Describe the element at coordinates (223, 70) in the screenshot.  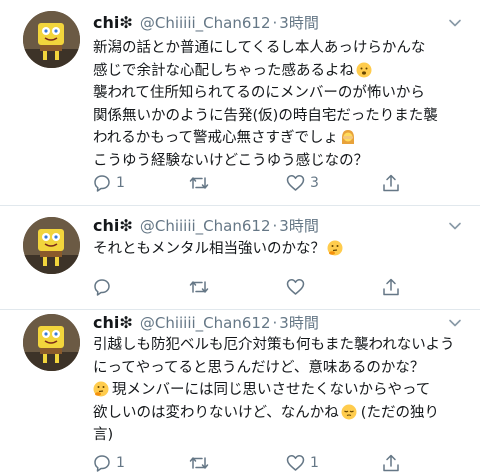
I see `text-line: 感じで余計な心配しちゃった感あるよね` at that location.